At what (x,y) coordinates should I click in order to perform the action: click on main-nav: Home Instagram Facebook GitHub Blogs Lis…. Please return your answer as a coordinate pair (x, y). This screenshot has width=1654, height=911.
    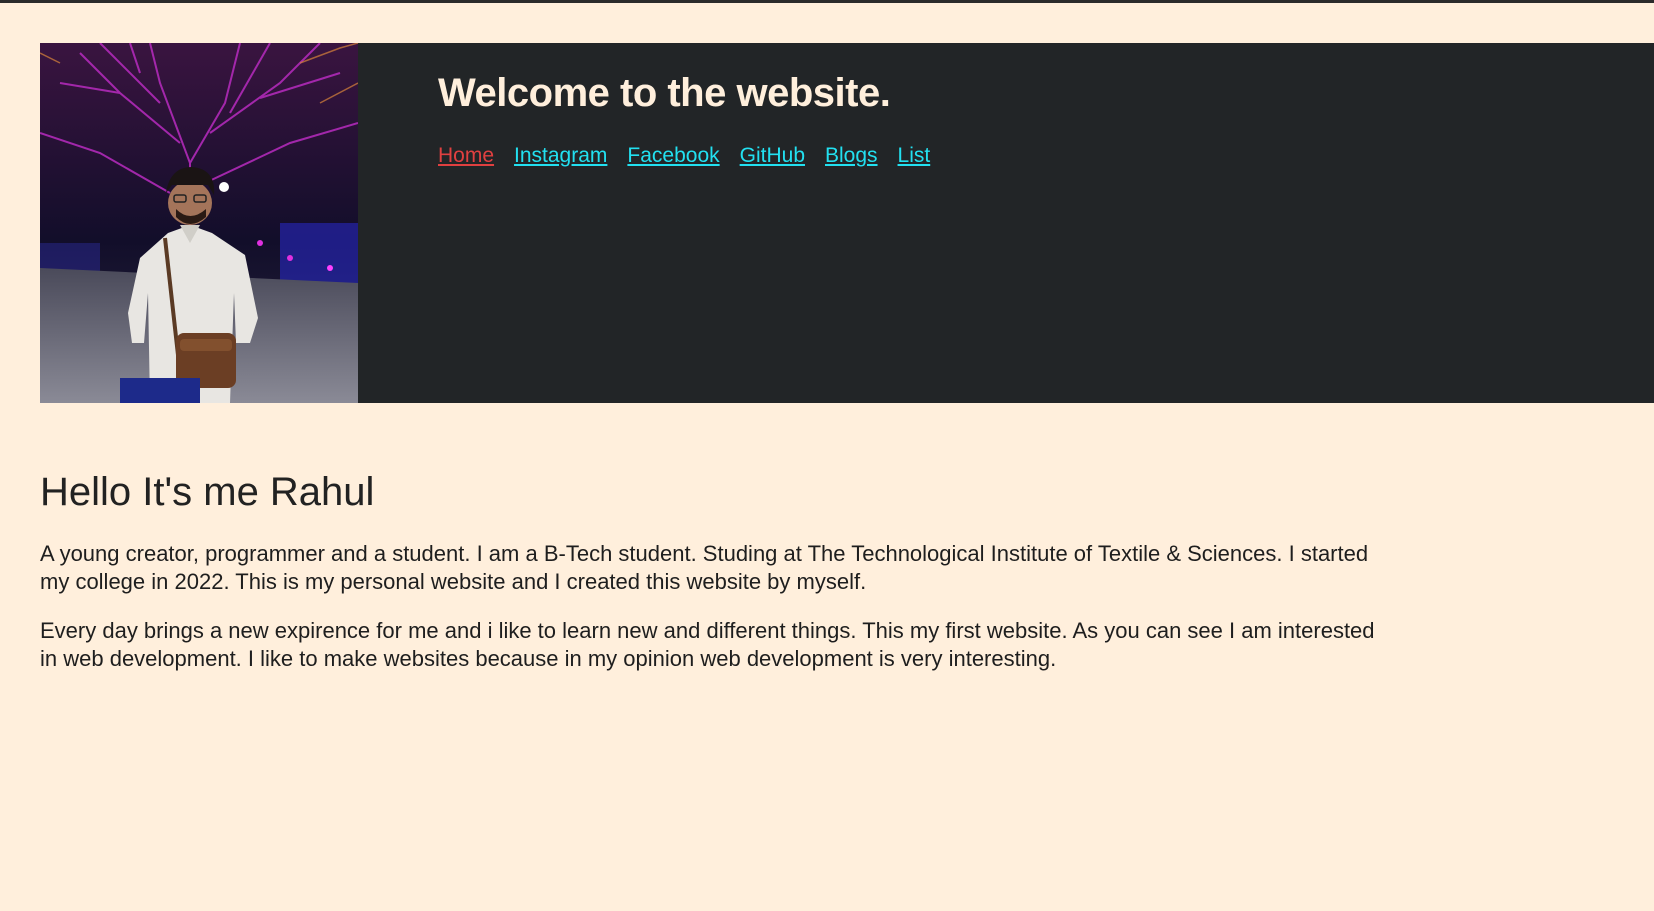
    Looking at the image, I should click on (684, 156).